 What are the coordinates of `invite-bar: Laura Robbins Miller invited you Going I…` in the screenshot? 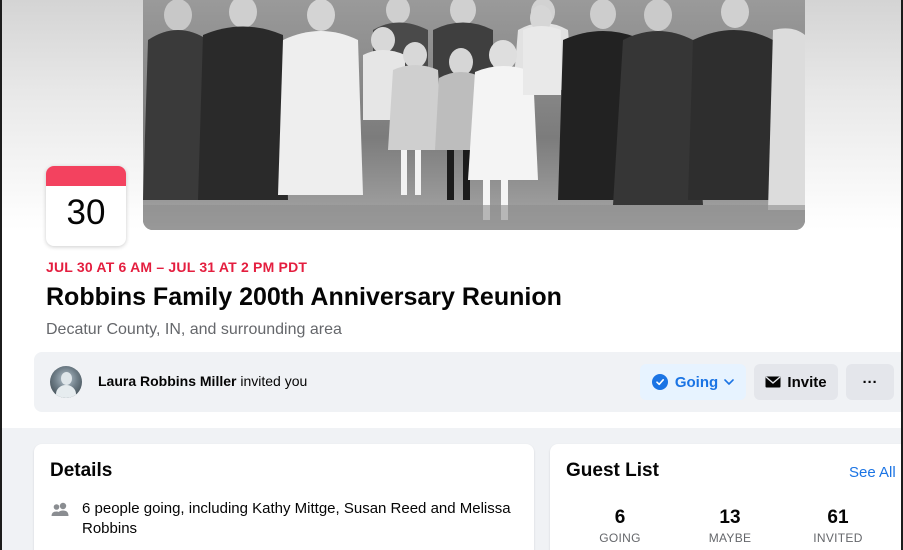 It's located at (467, 382).